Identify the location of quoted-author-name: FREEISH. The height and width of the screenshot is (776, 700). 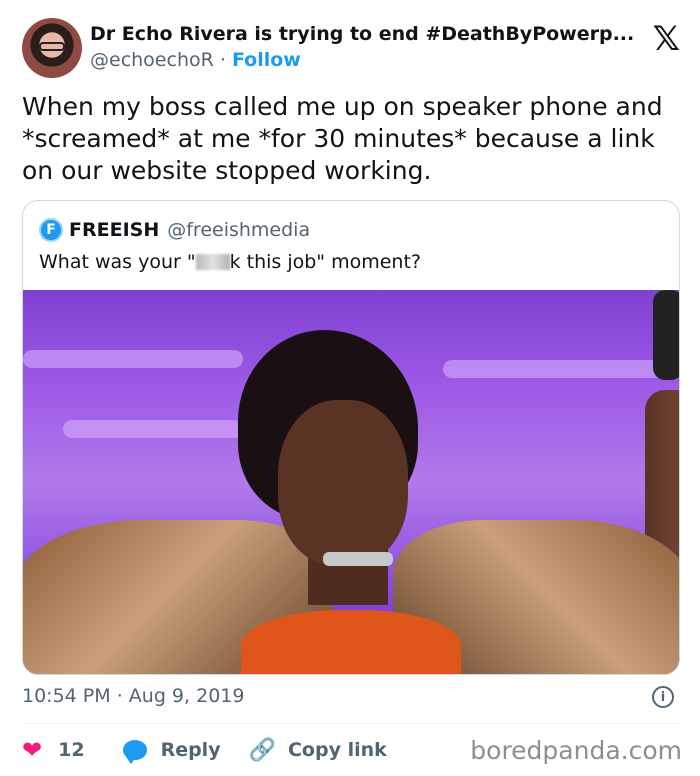
(114, 230).